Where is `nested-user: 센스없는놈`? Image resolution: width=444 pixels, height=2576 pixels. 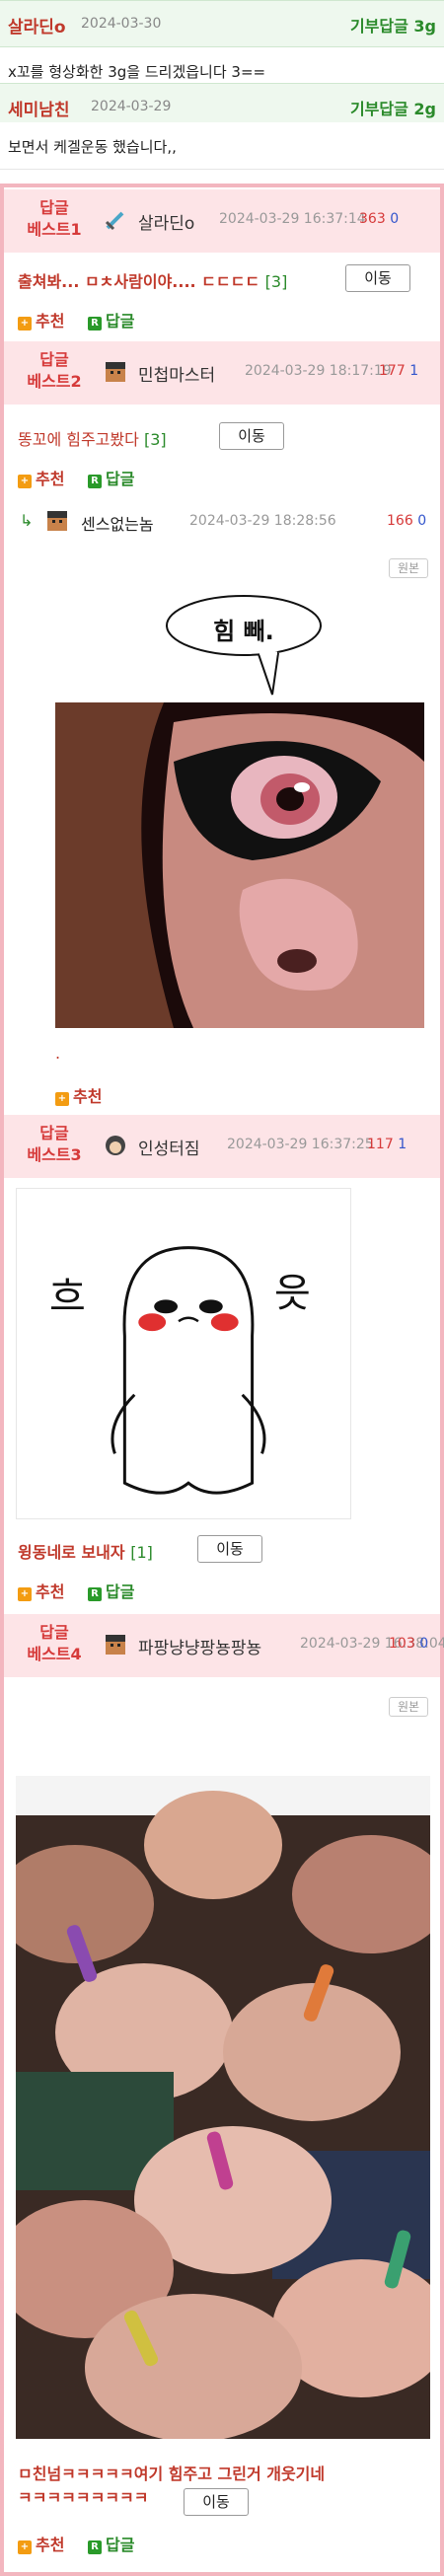 nested-user: 센스없는놈 is located at coordinates (118, 523).